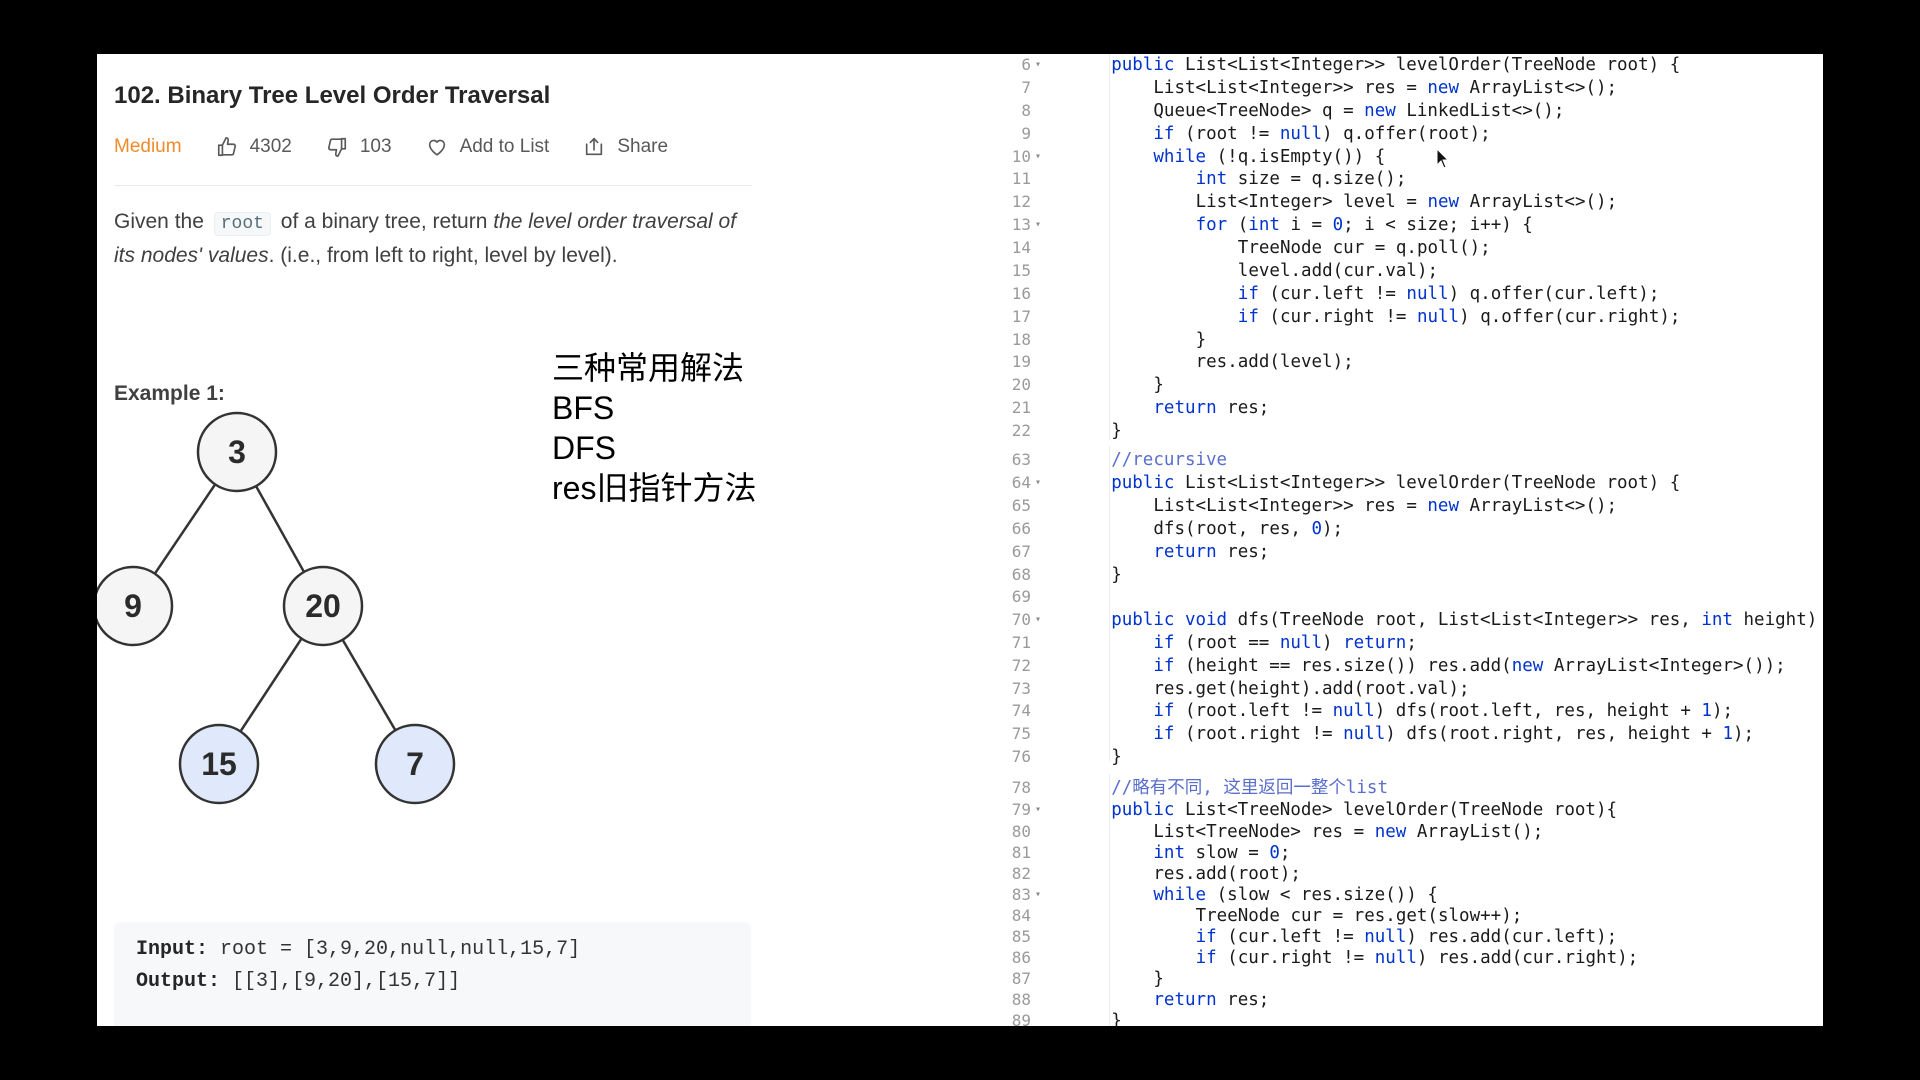 The image size is (1920, 1080). I want to click on code-line: 10 ▾ while (!q.isEmpty()) {, so click(1386, 157).